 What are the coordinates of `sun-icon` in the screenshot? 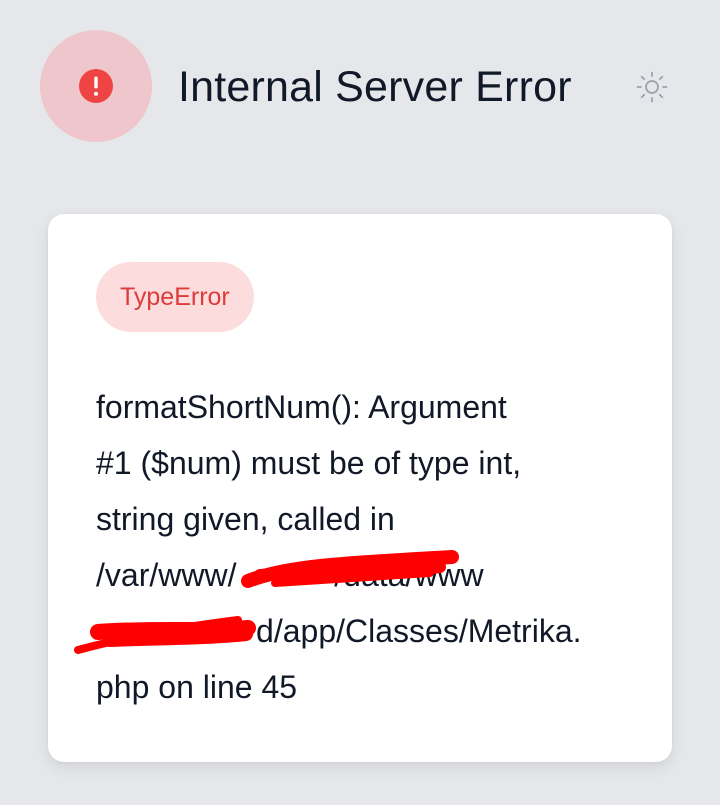 It's located at (652, 87).